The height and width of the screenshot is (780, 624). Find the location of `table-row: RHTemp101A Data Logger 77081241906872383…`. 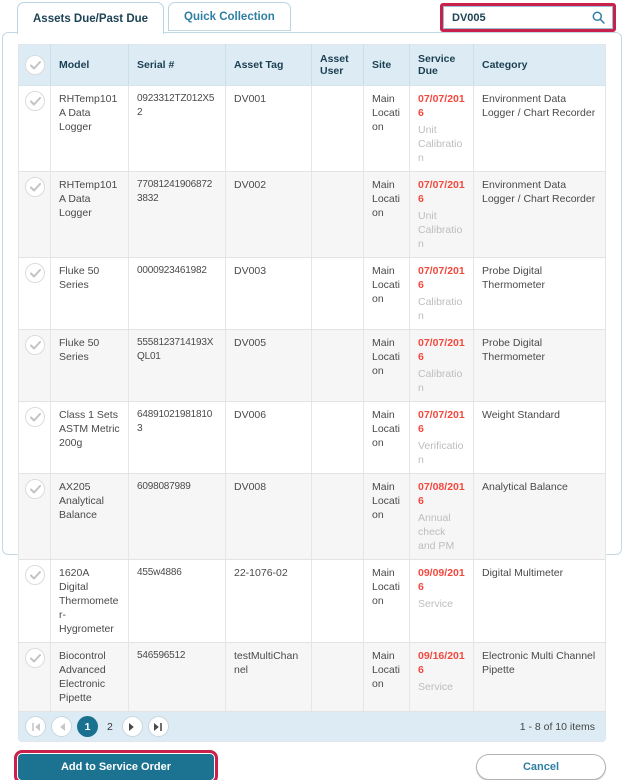

table-row: RHTemp101A Data Logger 77081241906872383… is located at coordinates (312, 214).